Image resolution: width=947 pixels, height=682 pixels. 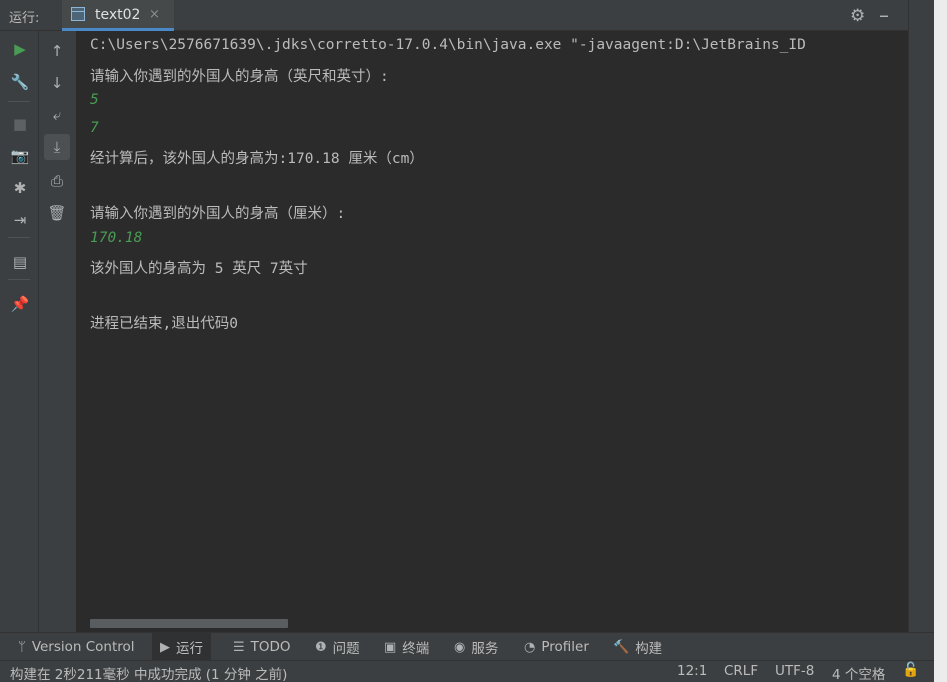 I want to click on gear-icon: ⚙, so click(x=857, y=16).